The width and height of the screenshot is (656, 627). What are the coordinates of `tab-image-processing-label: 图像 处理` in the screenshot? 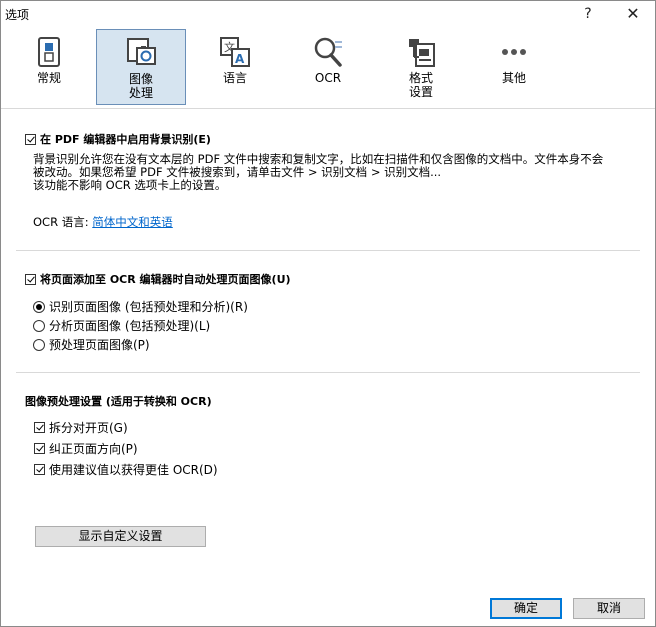 It's located at (140, 86).